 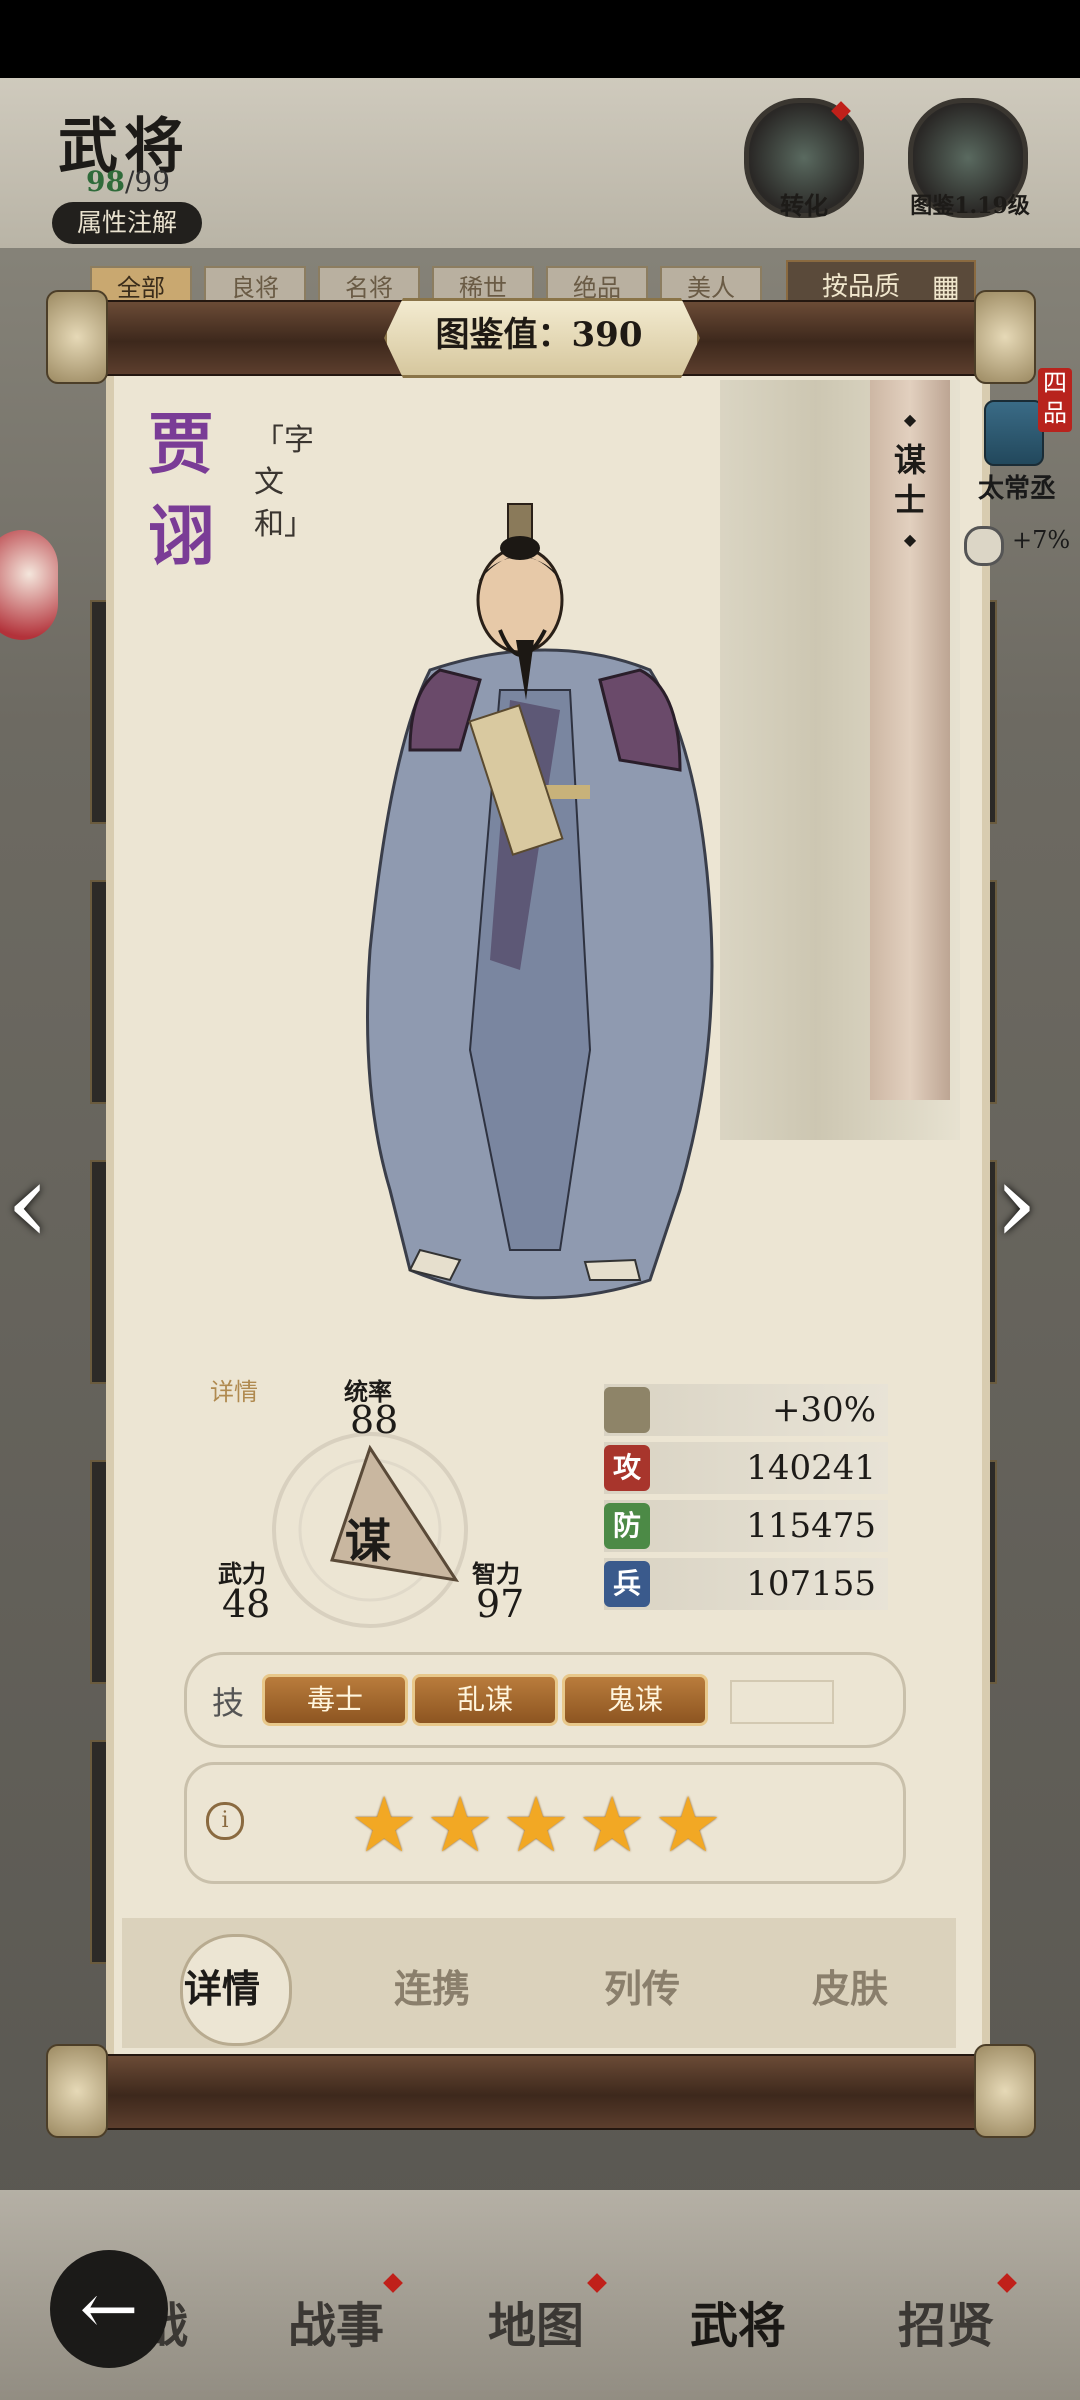 I want to click on next-arrow-icon: ›, so click(x=1034, y=1203).